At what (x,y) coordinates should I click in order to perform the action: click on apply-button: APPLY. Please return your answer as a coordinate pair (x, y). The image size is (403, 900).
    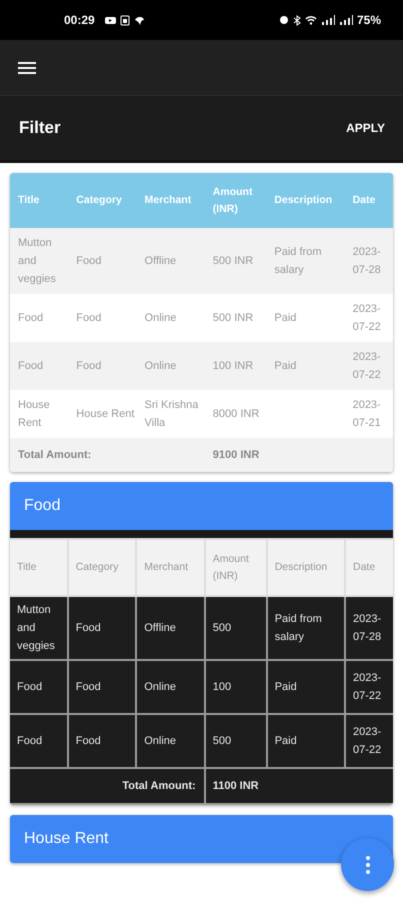
    Looking at the image, I should click on (365, 128).